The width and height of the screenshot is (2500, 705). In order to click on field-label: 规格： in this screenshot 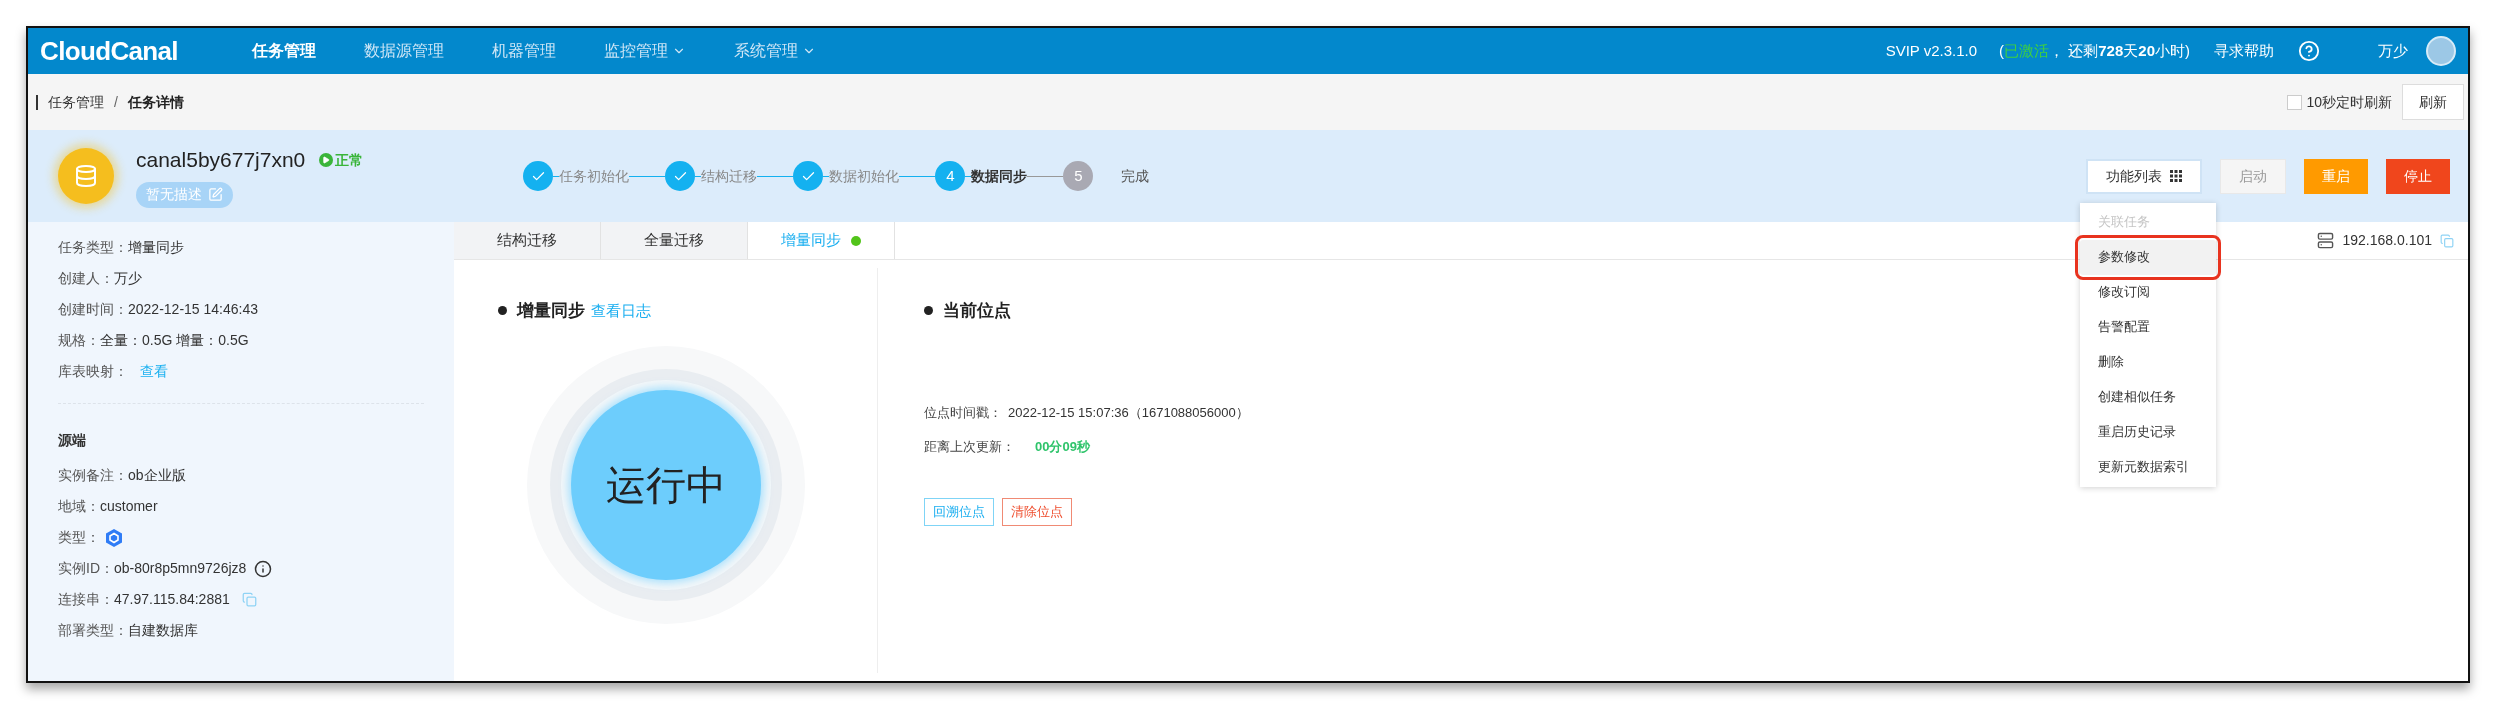, I will do `click(79, 340)`.